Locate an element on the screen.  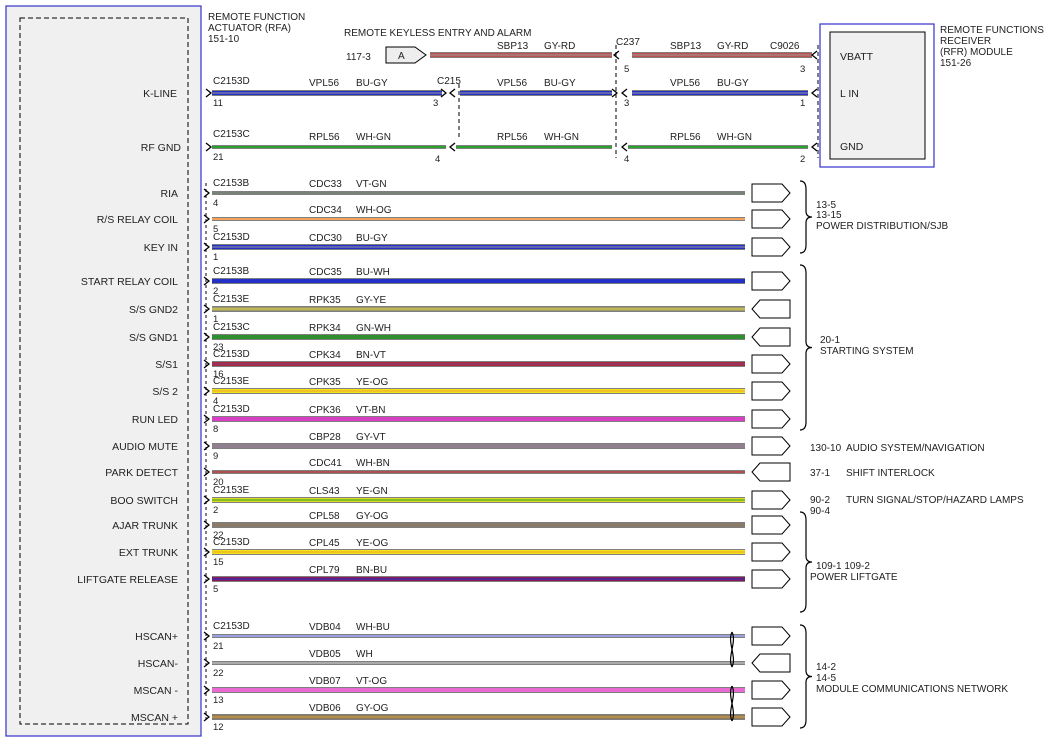
circuit-9: CBP28 is located at coordinates (325, 437).